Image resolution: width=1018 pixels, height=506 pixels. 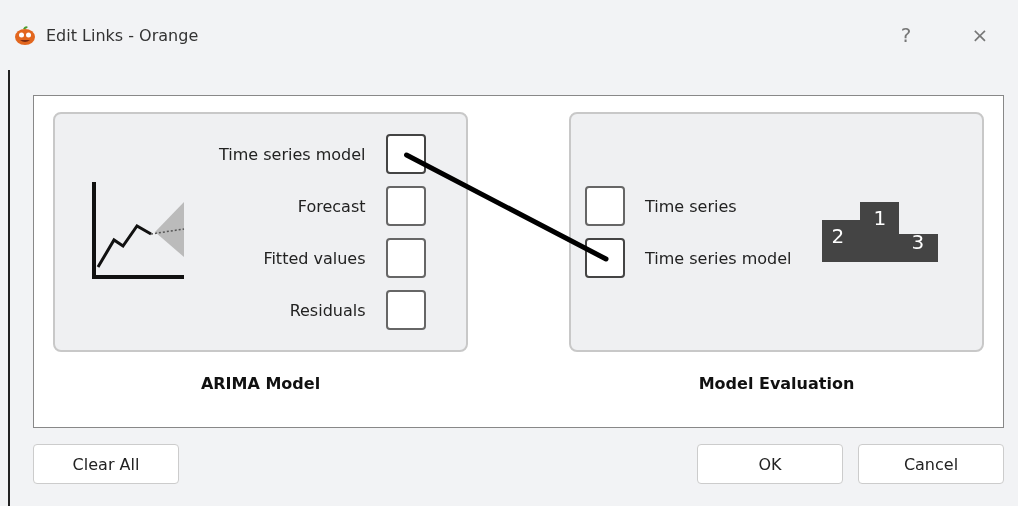 I want to click on dialog-button: OK, so click(x=770, y=464).